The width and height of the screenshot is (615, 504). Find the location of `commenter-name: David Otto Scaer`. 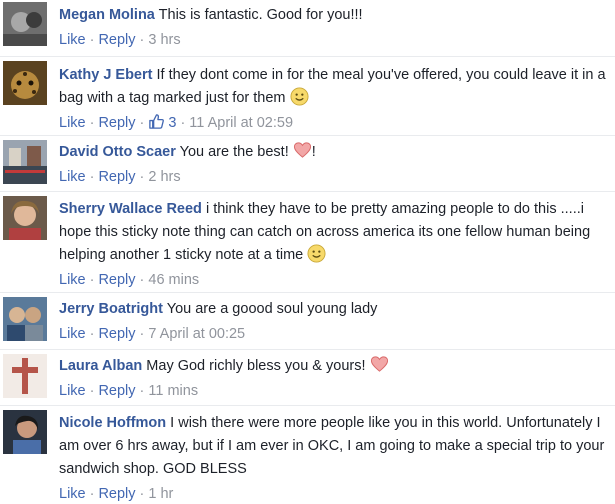

commenter-name: David Otto Scaer is located at coordinates (117, 152).